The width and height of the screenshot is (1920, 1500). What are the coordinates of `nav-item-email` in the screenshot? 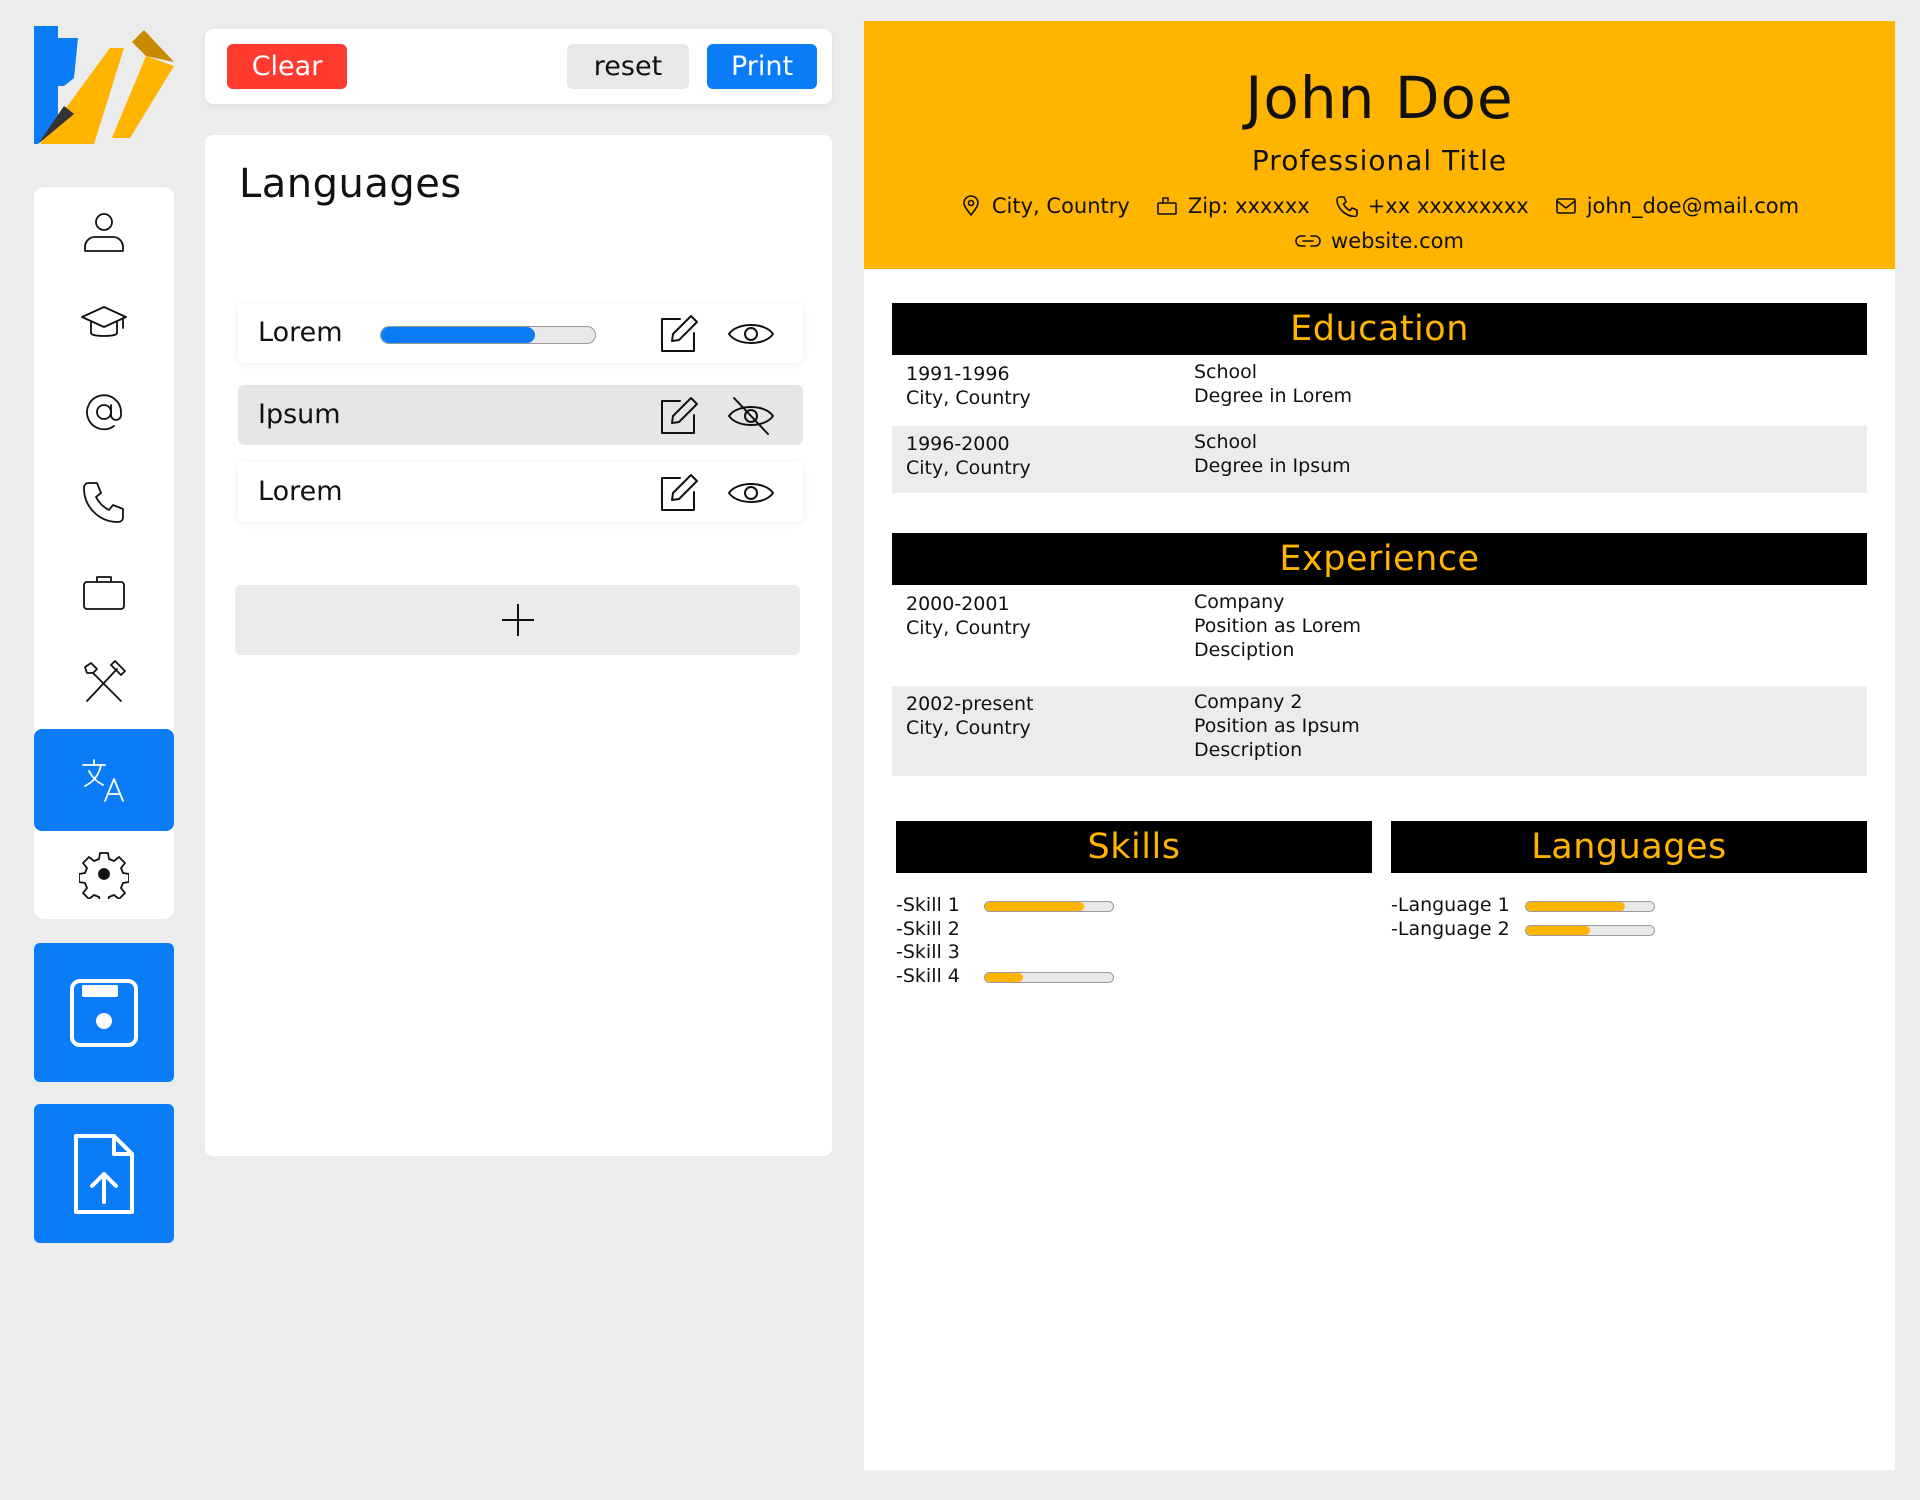 It's located at (104, 412).